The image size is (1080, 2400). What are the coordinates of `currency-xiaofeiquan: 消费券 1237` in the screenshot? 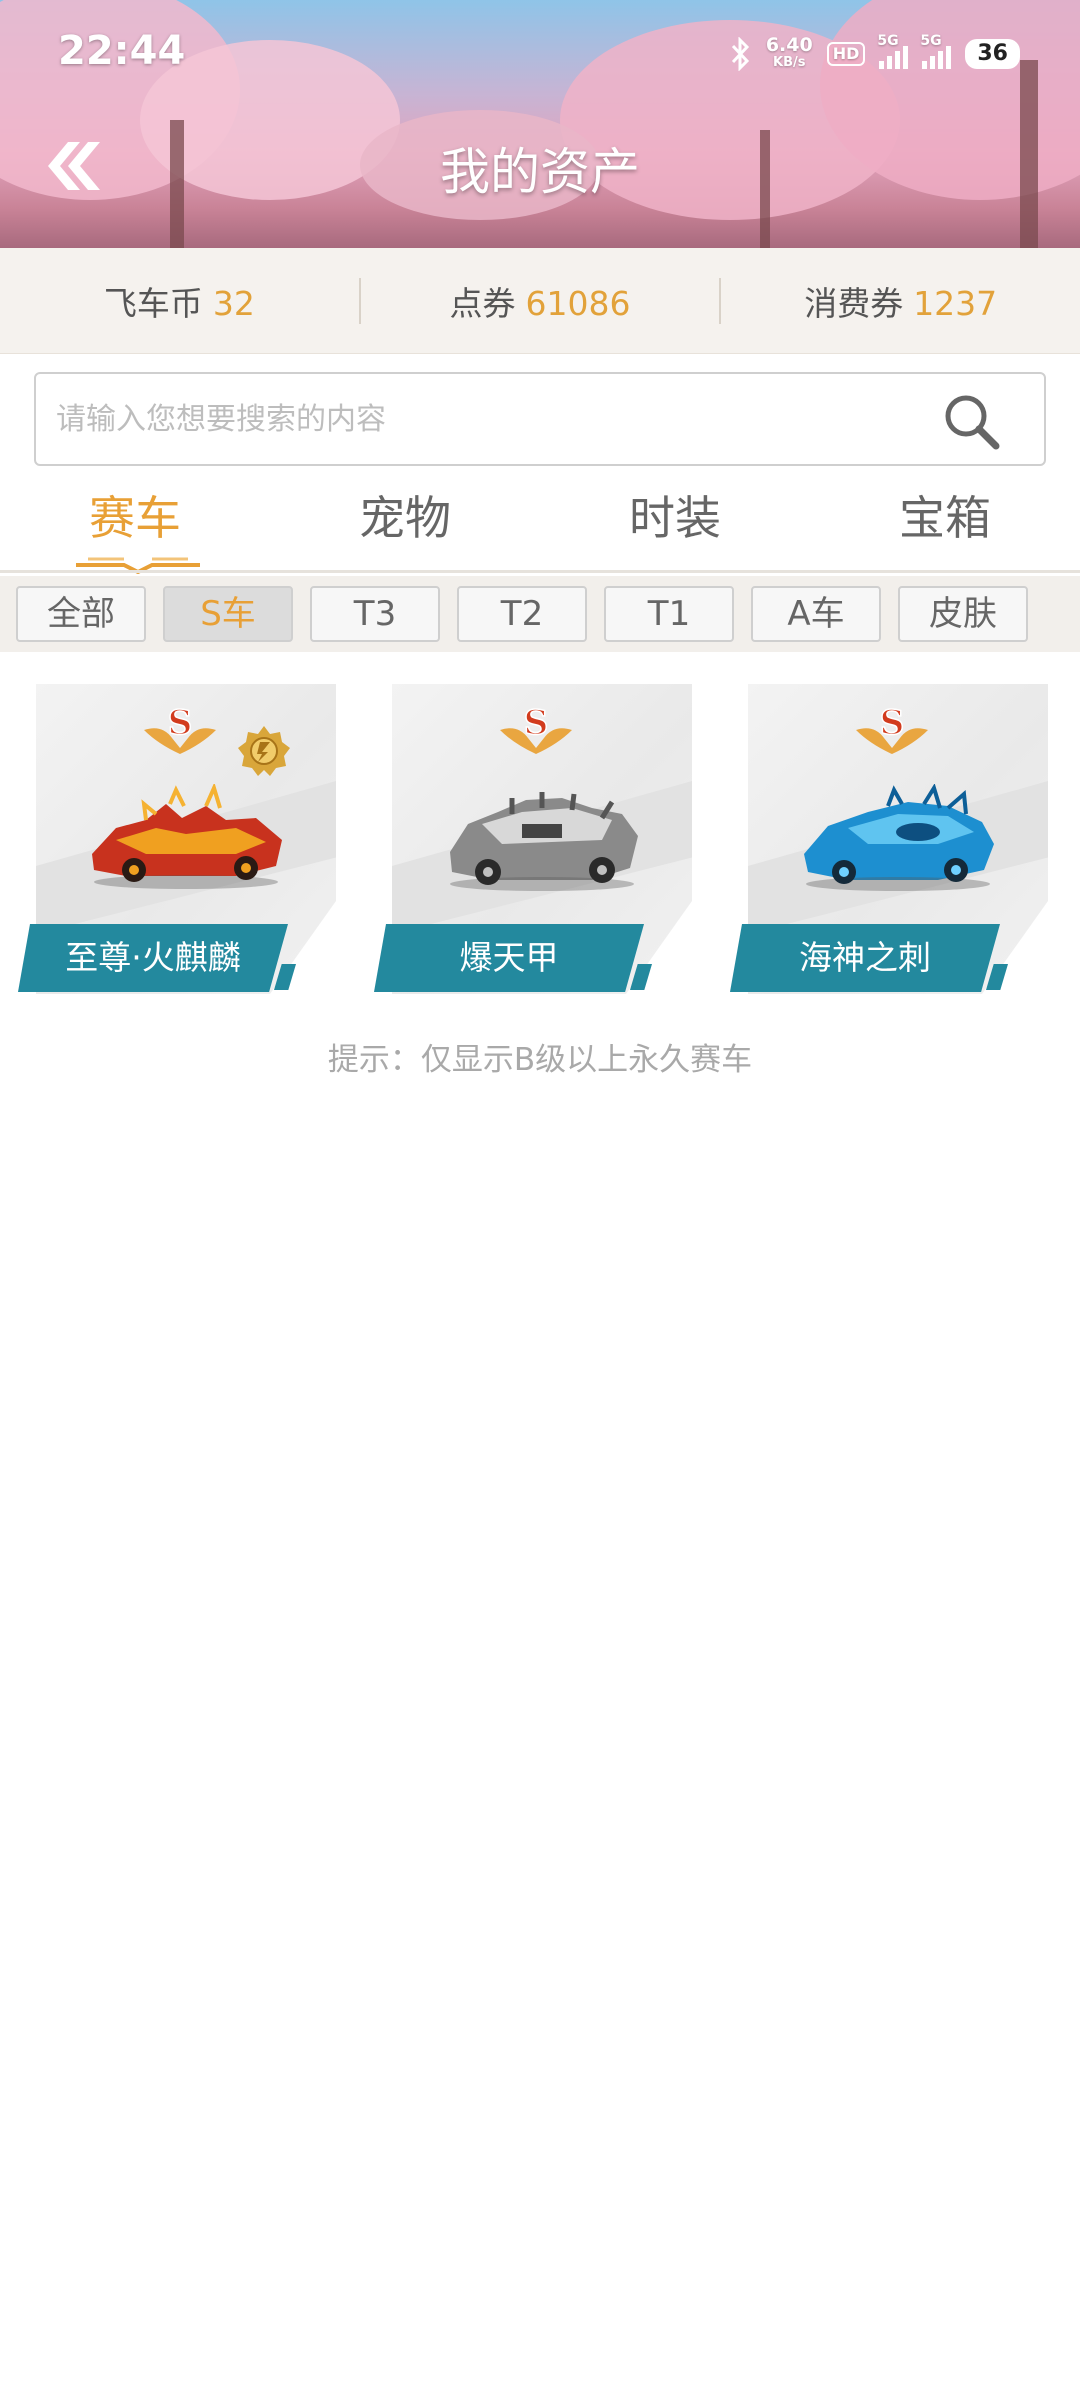 It's located at (900, 301).